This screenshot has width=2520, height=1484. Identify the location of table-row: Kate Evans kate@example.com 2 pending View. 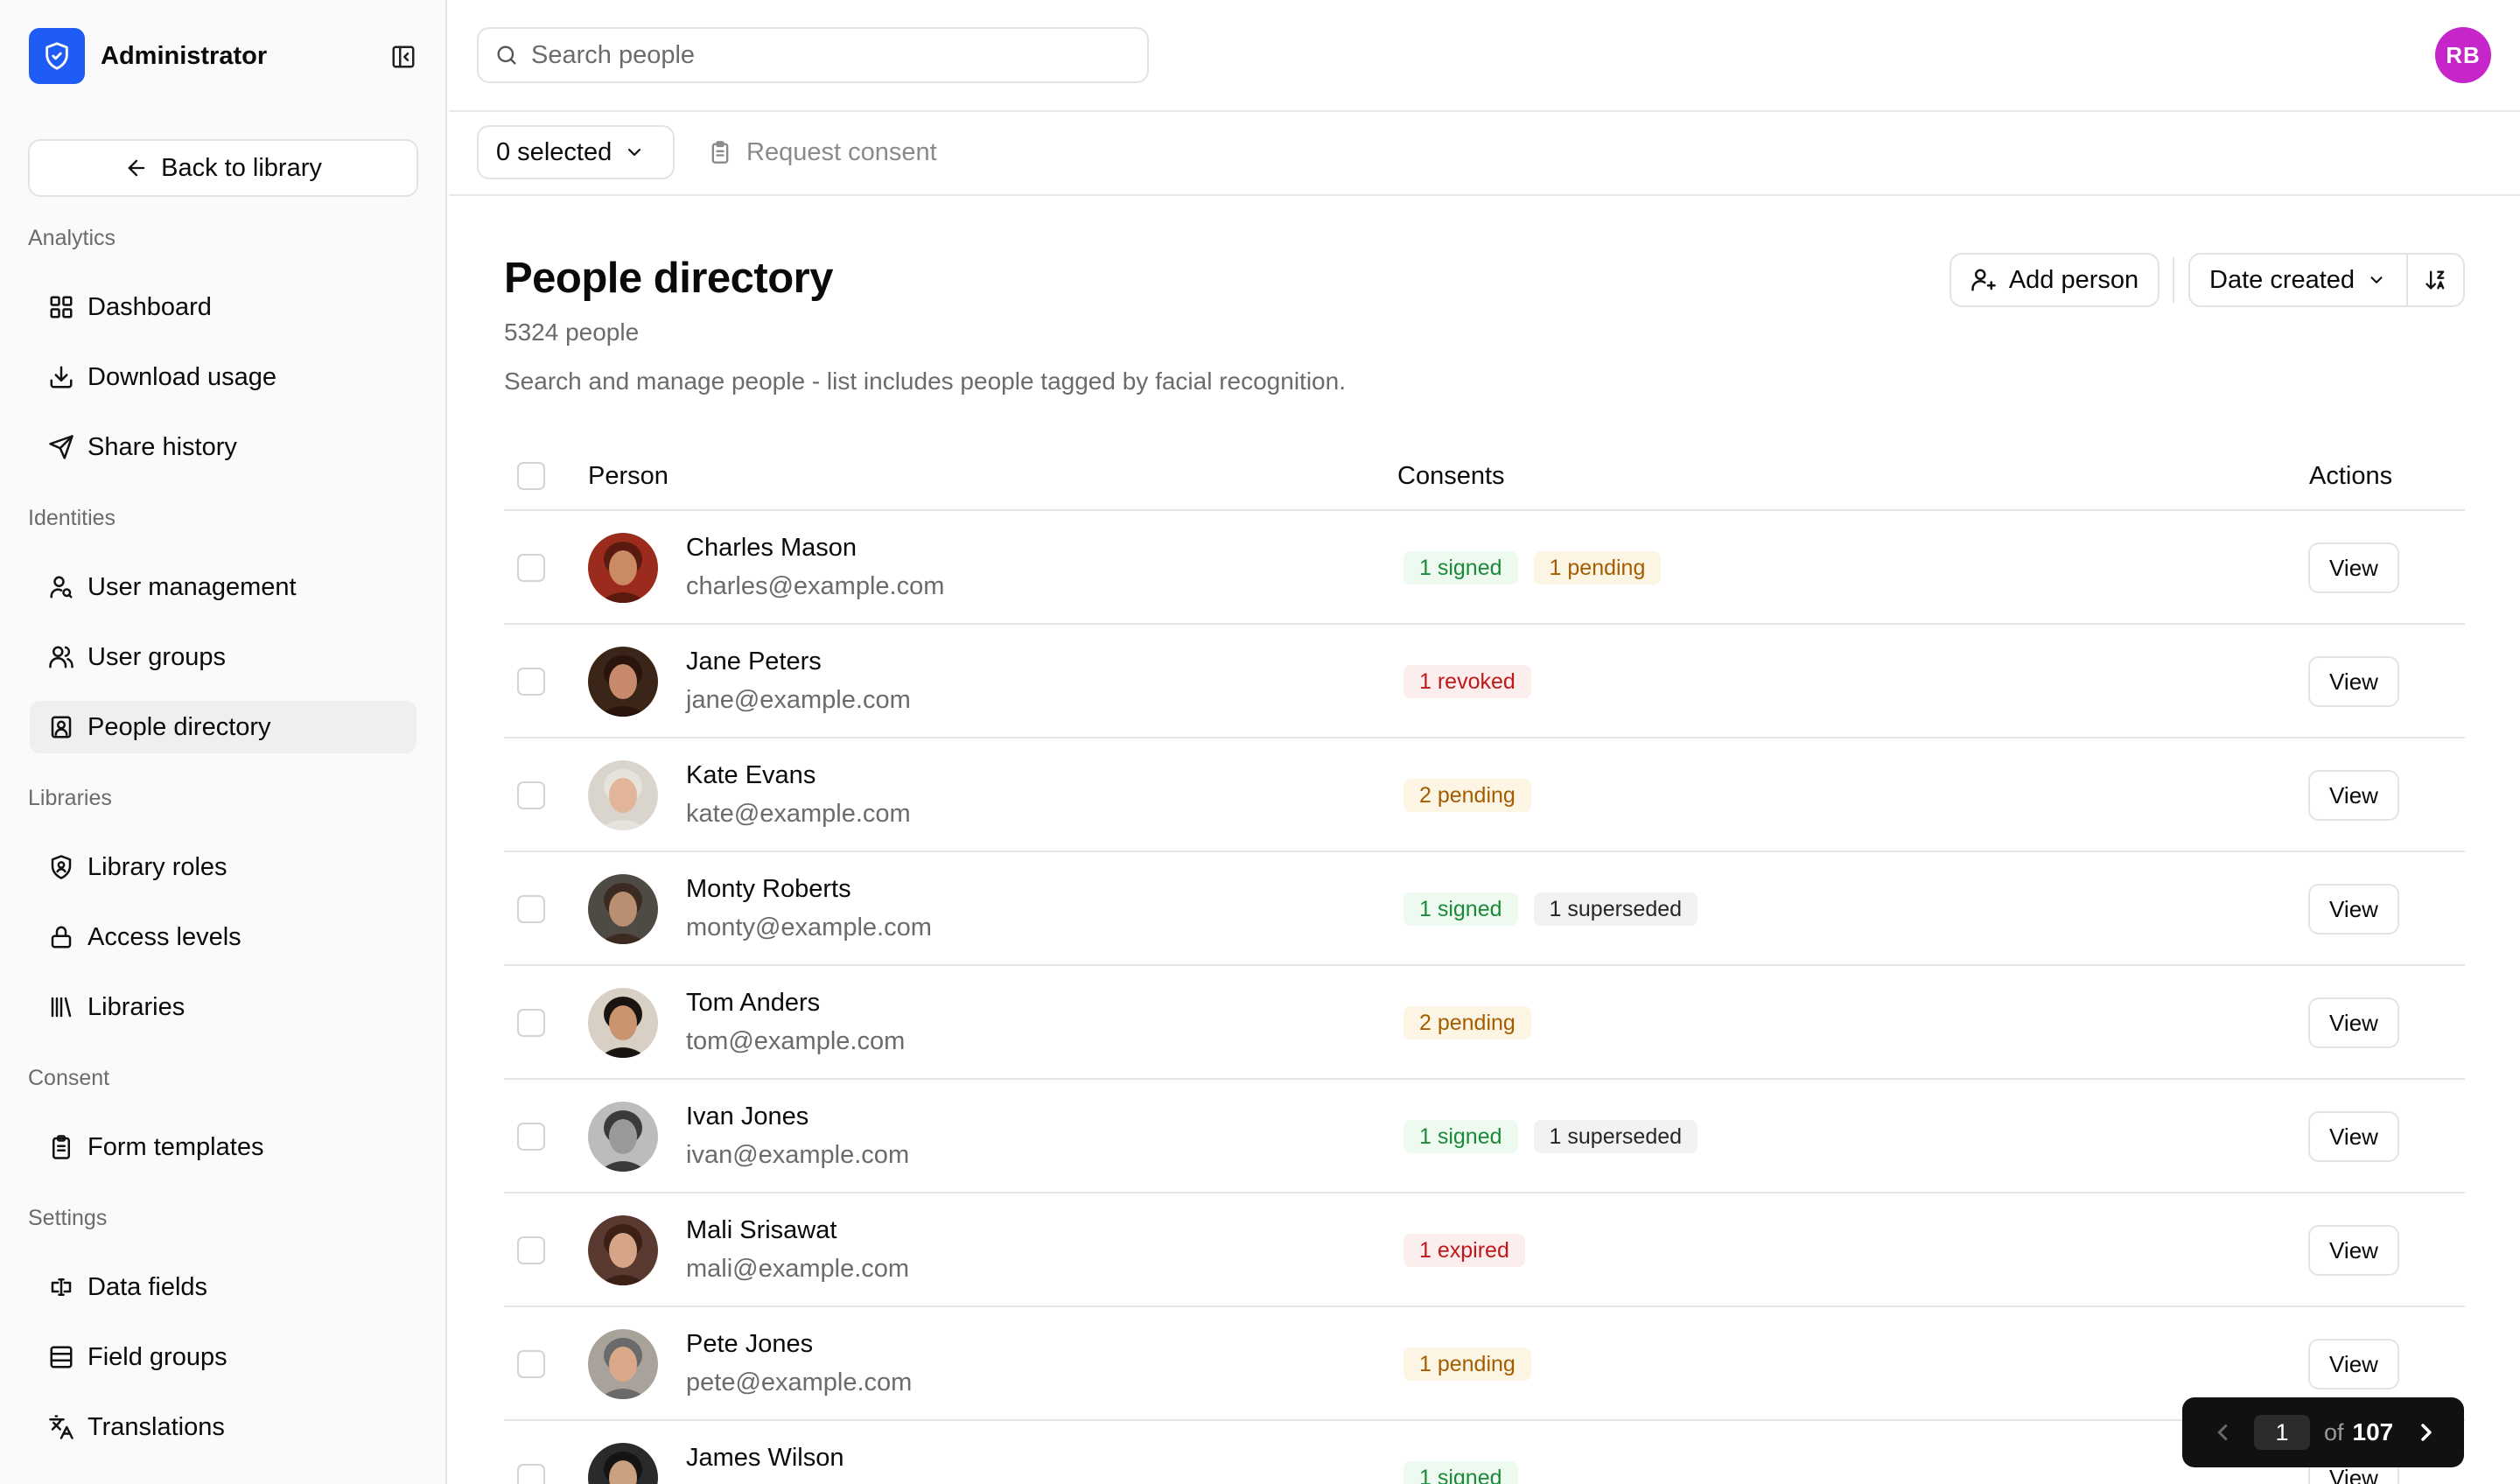
(1484, 795).